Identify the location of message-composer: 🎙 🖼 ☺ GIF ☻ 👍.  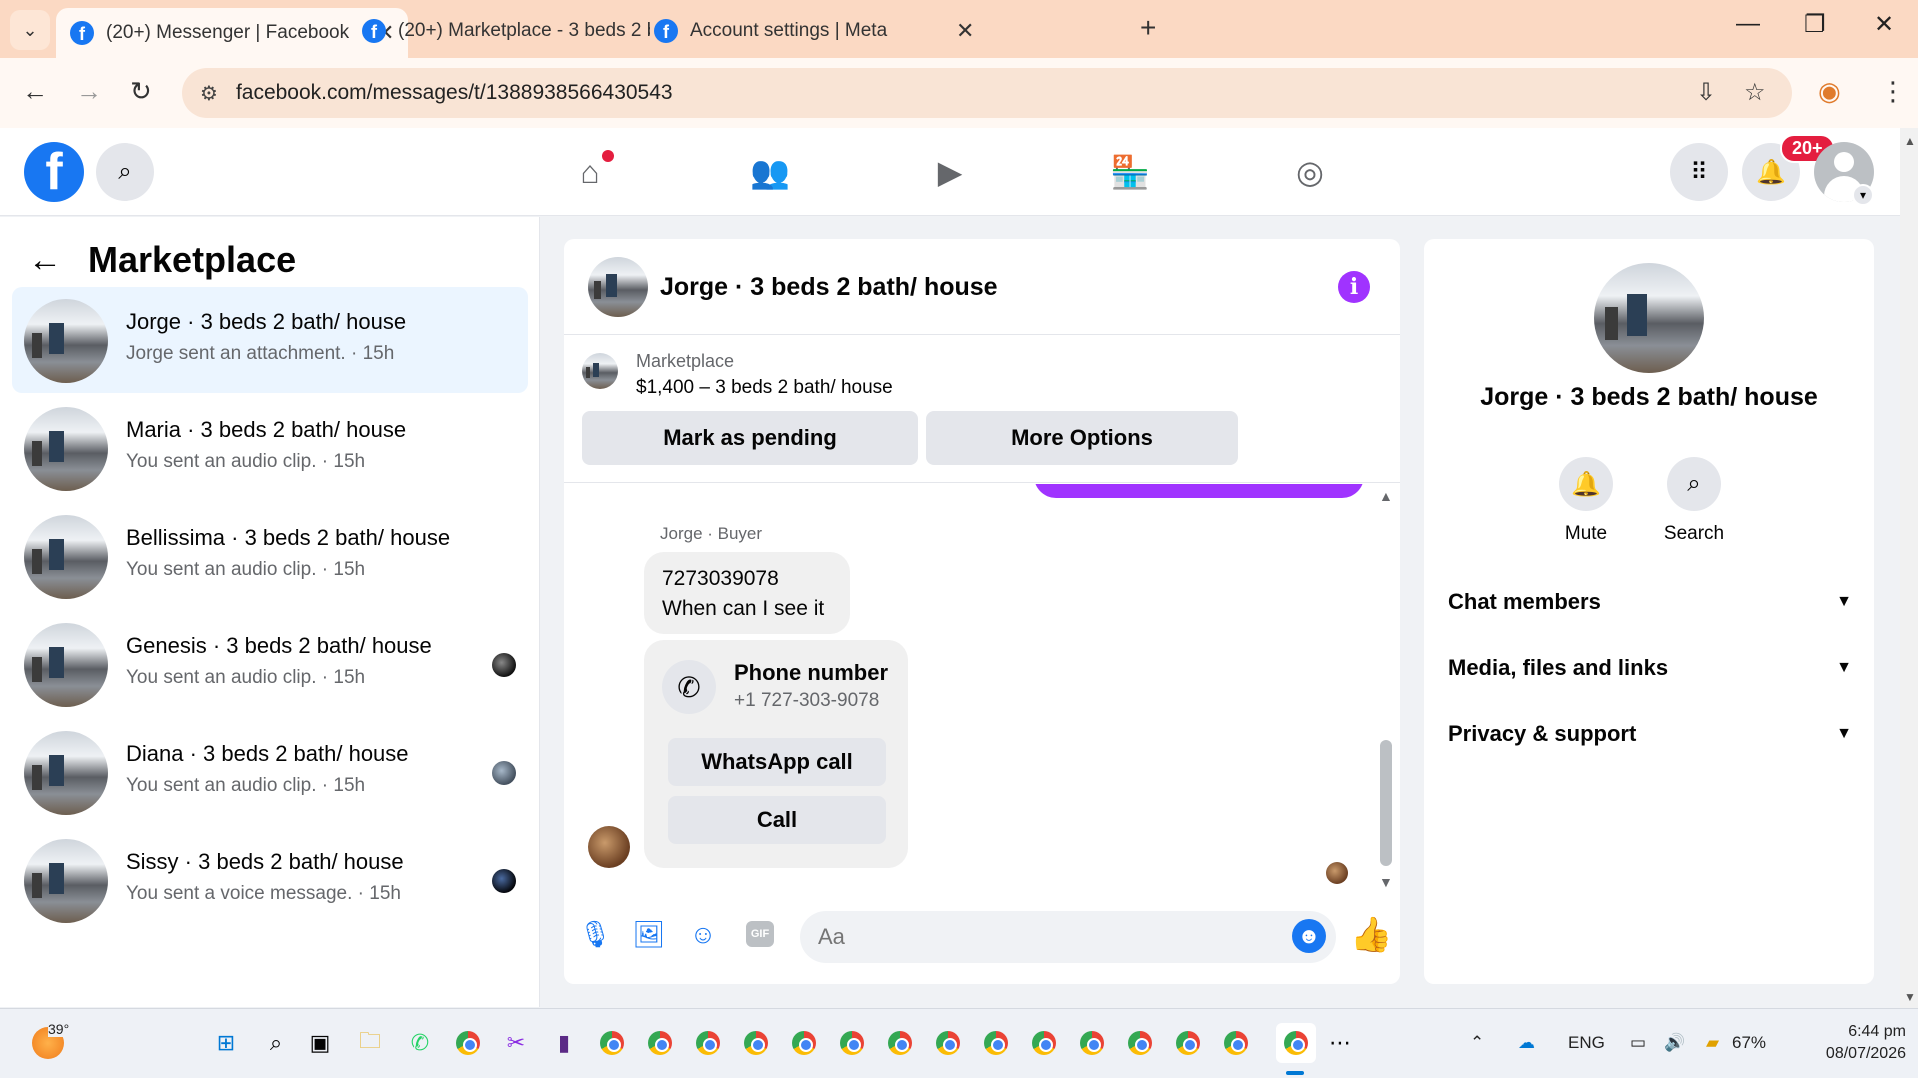
(982, 938).